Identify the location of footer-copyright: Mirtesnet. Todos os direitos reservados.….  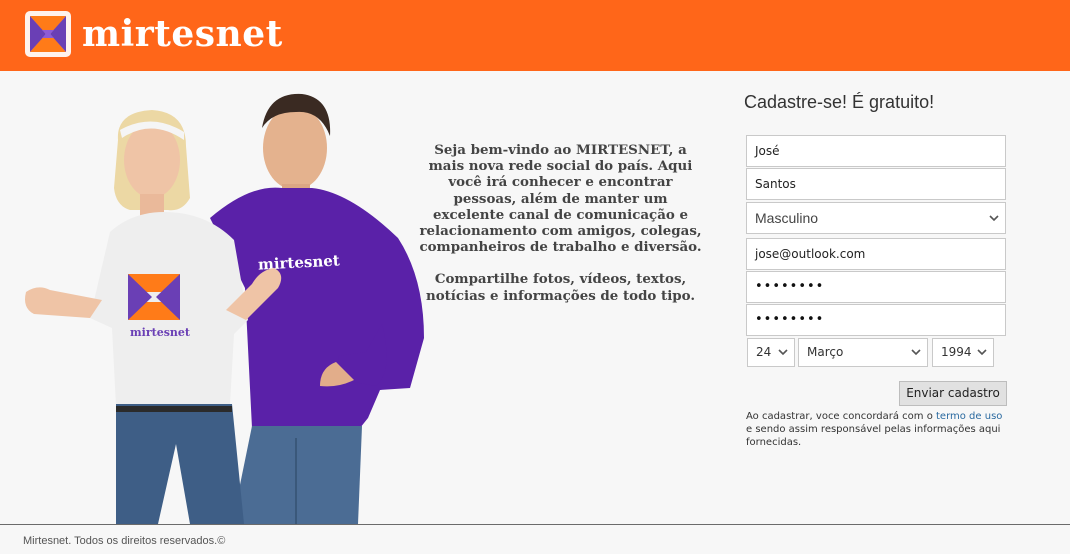
(124, 541).